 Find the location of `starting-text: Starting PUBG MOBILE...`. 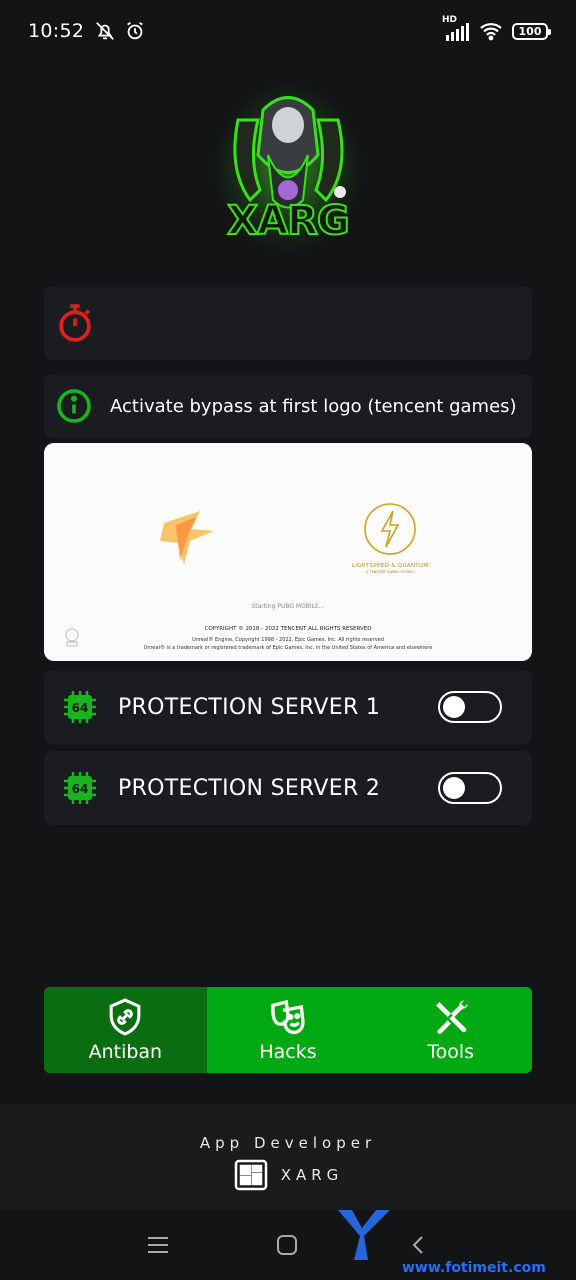

starting-text: Starting PUBG MOBILE... is located at coordinates (288, 606).